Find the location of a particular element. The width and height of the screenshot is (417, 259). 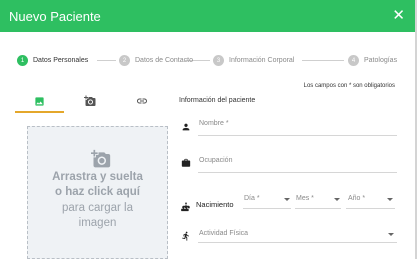

step-label: Información Corporal is located at coordinates (262, 60).